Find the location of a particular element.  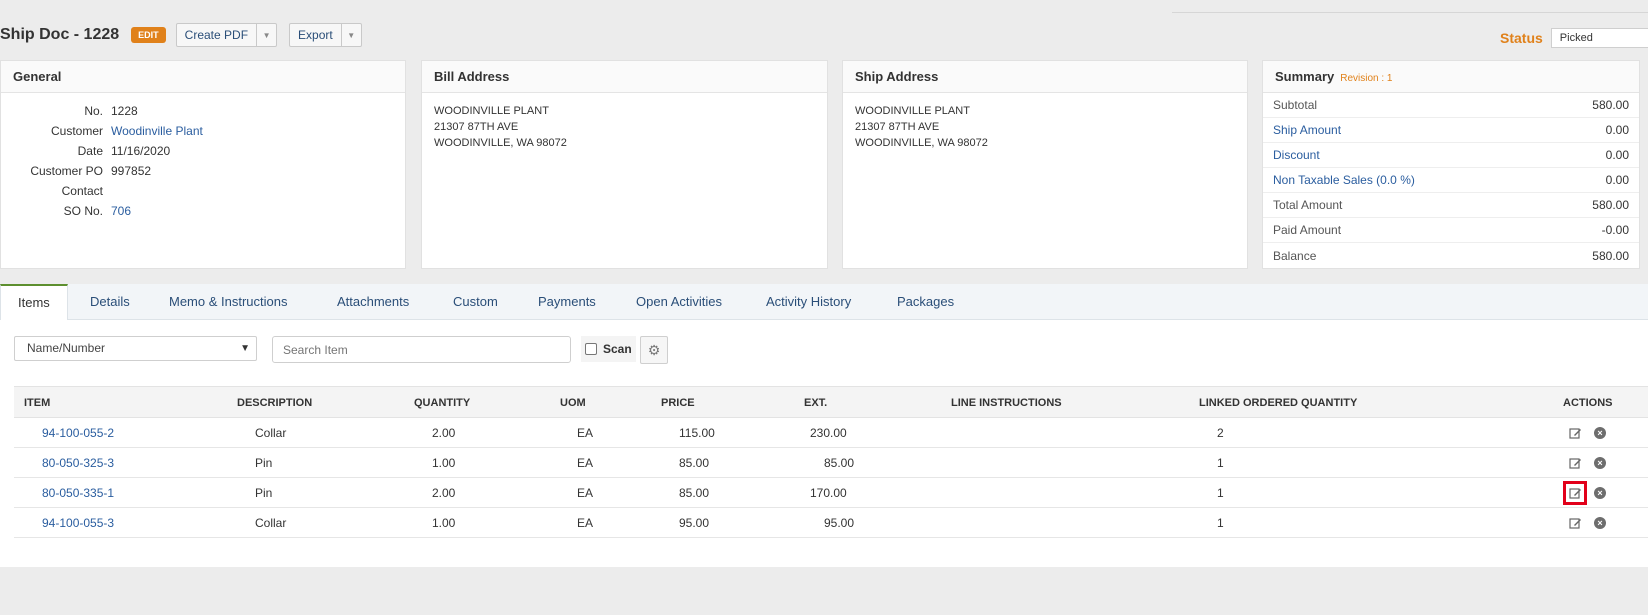

field-value: 997852 is located at coordinates (131, 171).